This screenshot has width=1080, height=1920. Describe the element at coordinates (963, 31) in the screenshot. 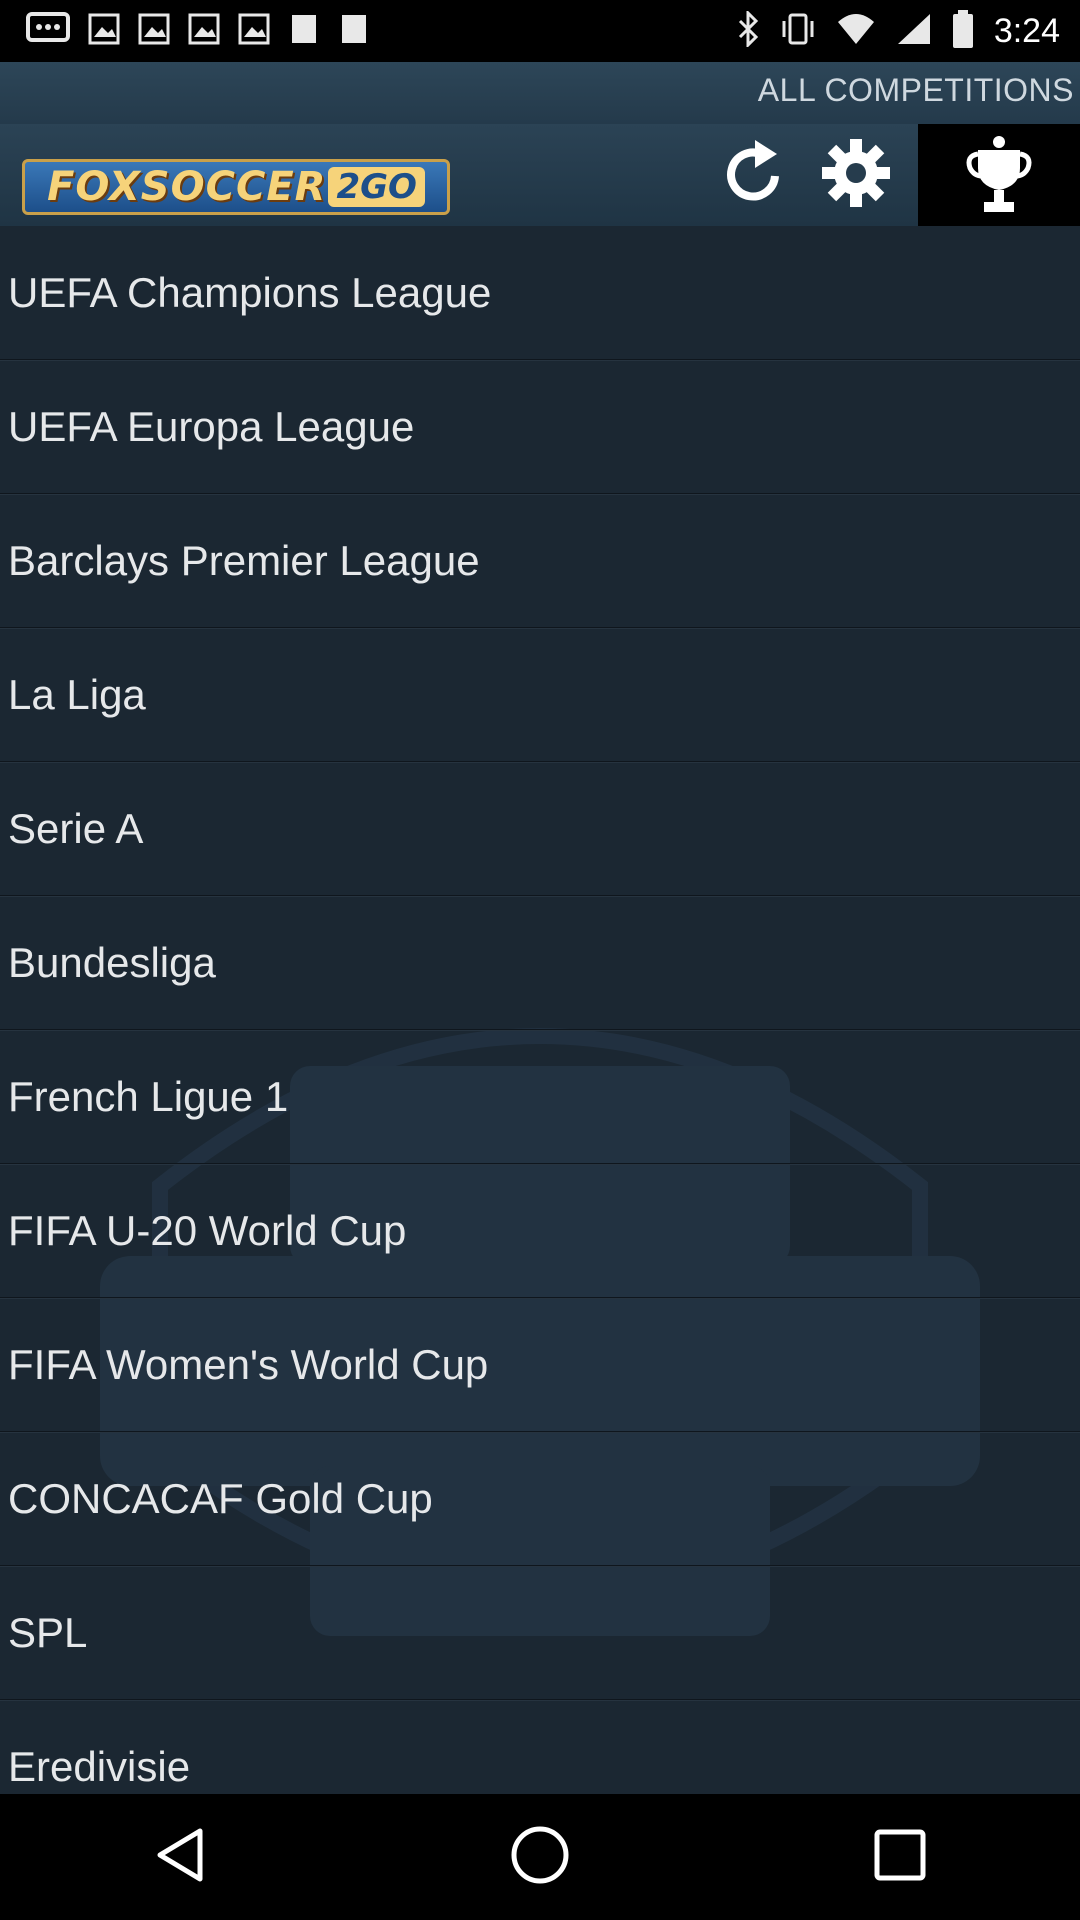

I see `battery-icon` at that location.